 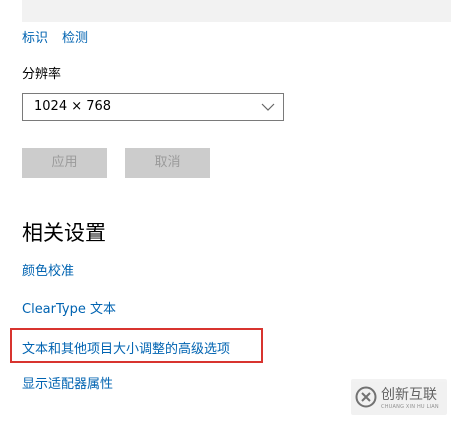 I want to click on watermark-text: 创新互联, so click(x=409, y=395).